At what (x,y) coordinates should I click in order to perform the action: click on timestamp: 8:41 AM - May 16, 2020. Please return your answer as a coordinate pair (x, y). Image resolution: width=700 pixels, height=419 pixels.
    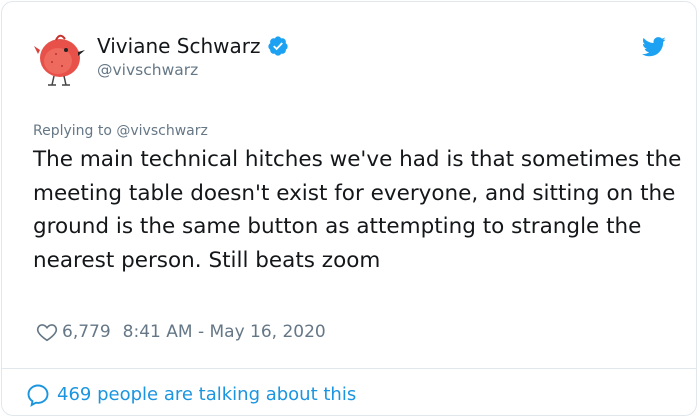
    Looking at the image, I should click on (224, 332).